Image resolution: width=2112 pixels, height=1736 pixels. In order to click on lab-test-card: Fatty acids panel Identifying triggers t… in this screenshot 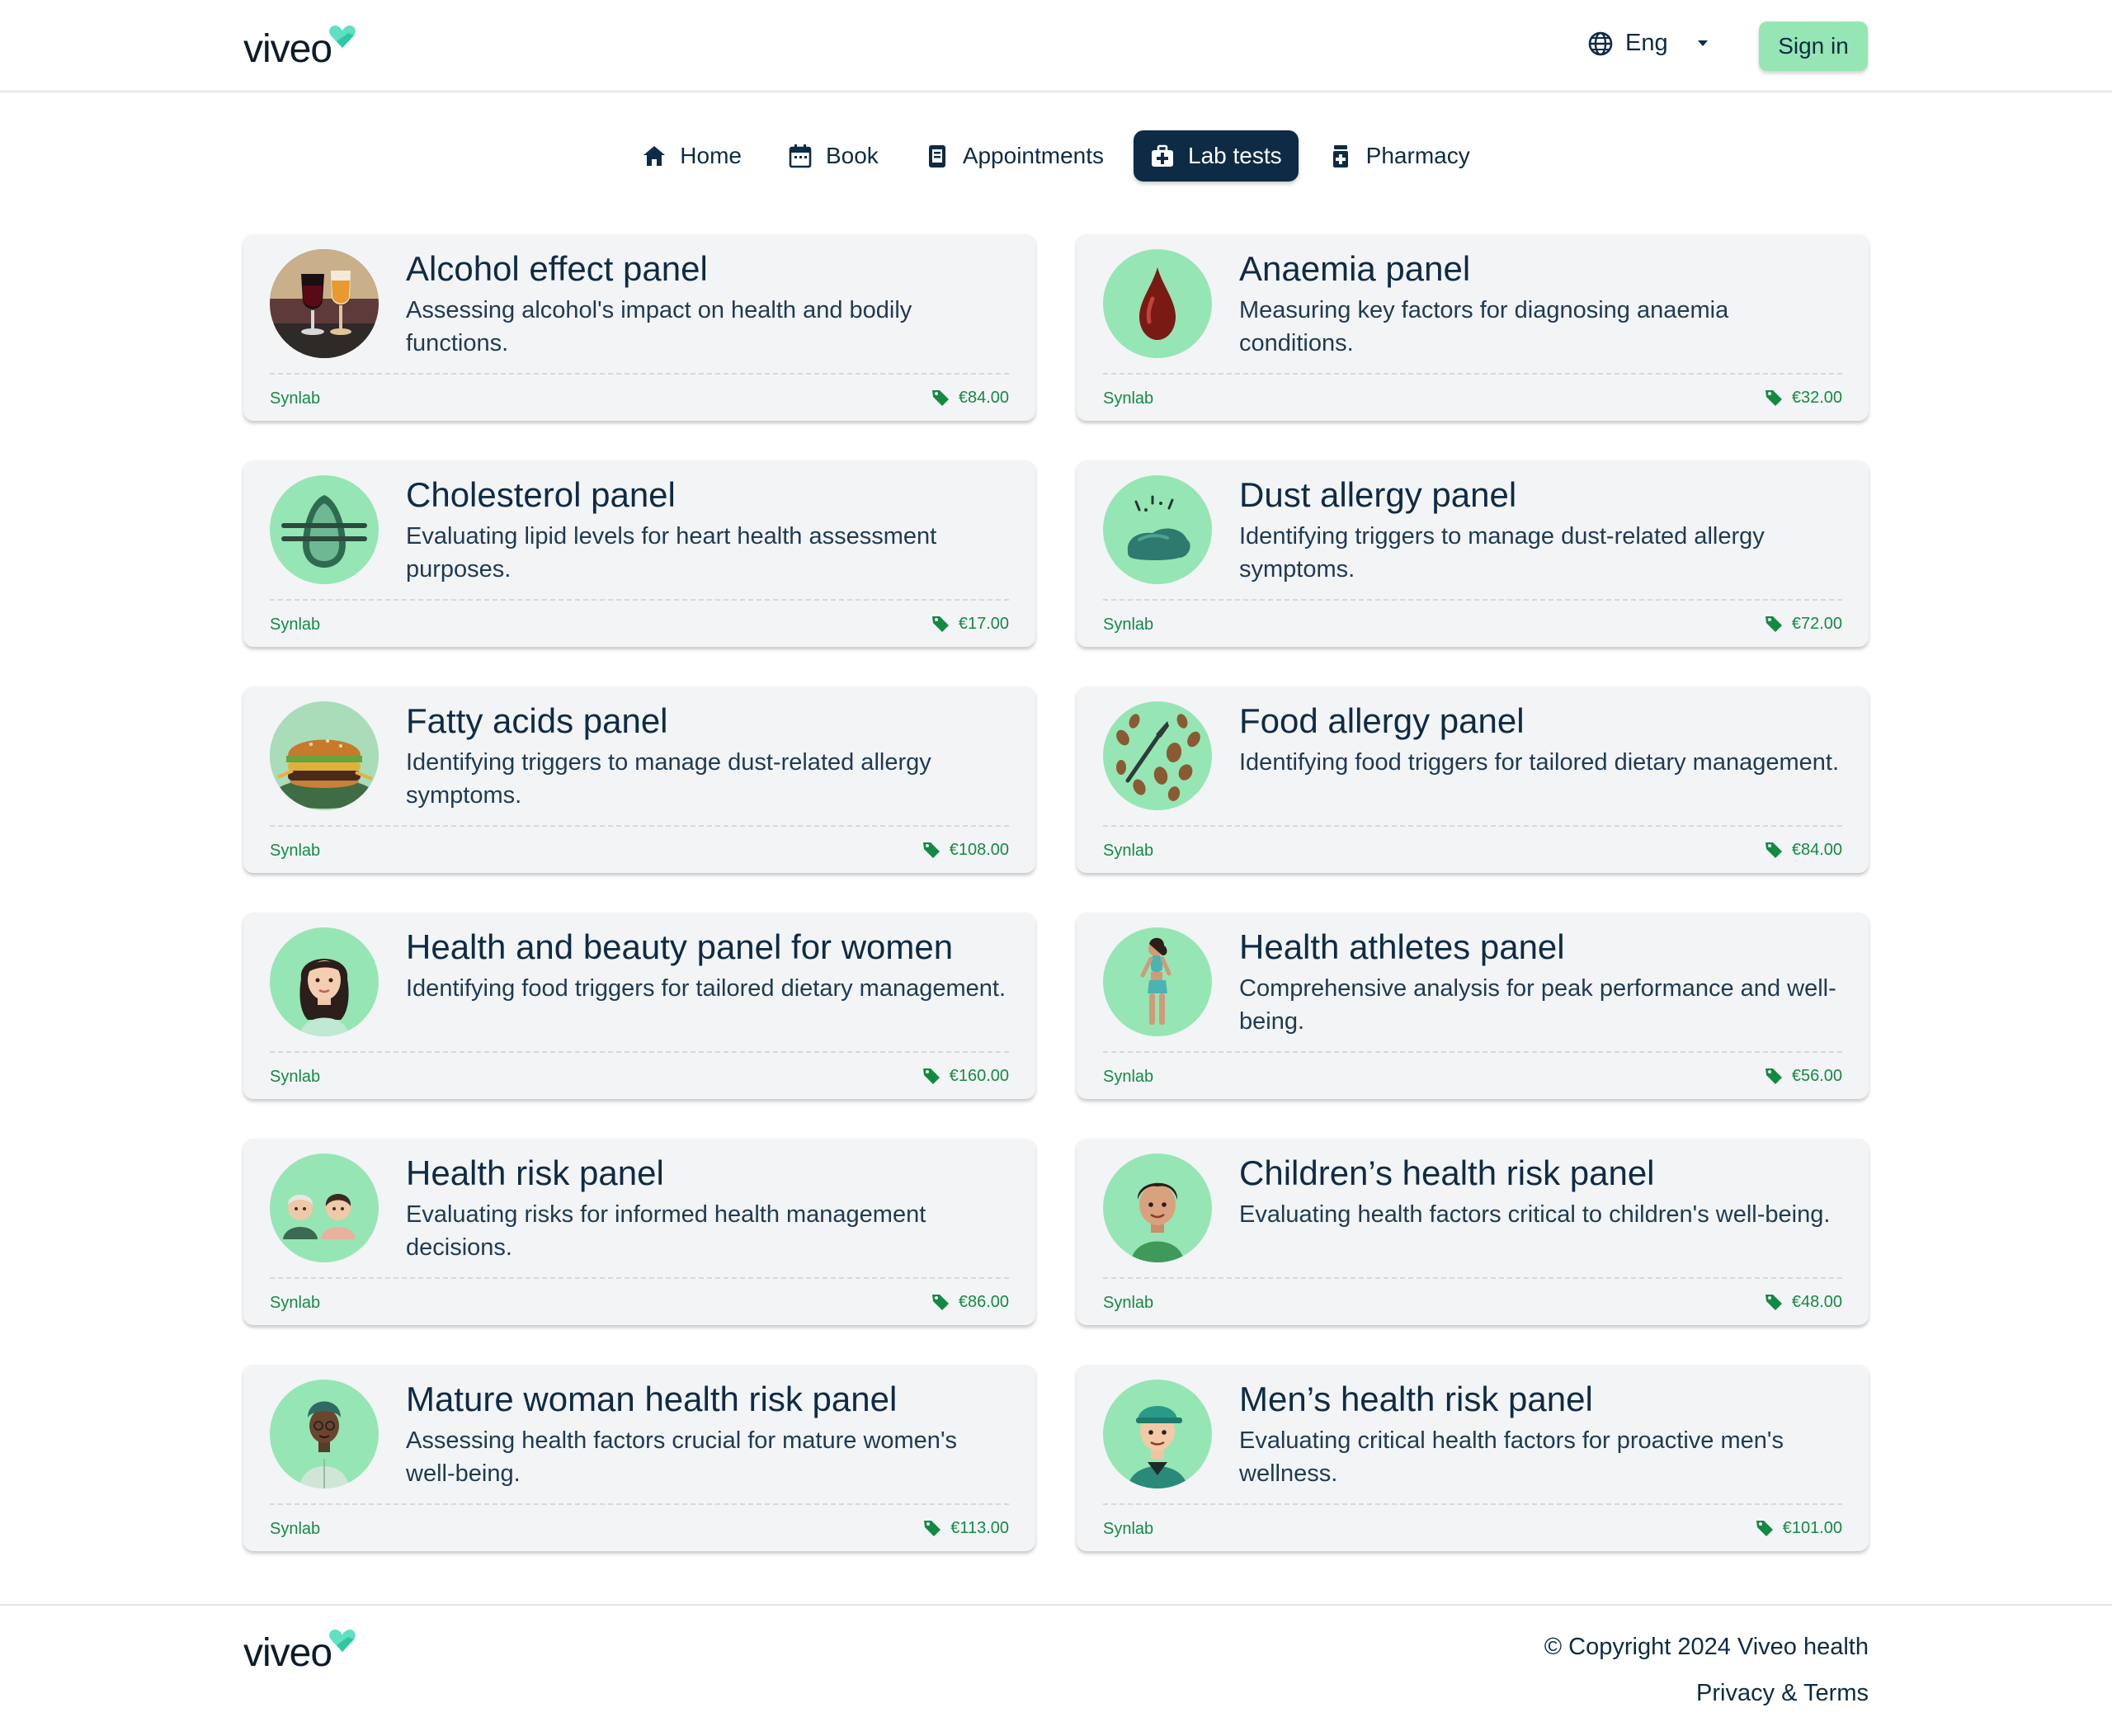, I will do `click(639, 779)`.